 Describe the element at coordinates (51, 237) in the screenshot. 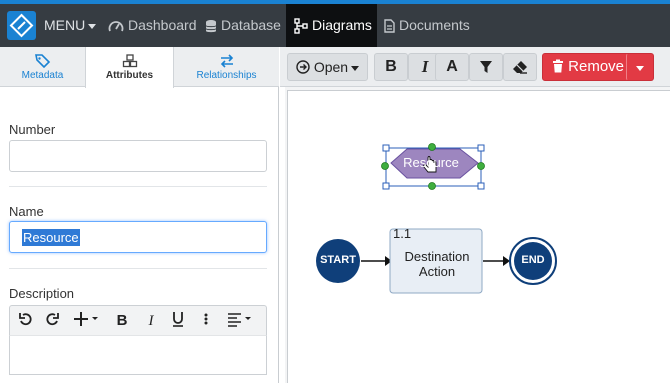

I see `name-input-selected-text: Resource` at that location.